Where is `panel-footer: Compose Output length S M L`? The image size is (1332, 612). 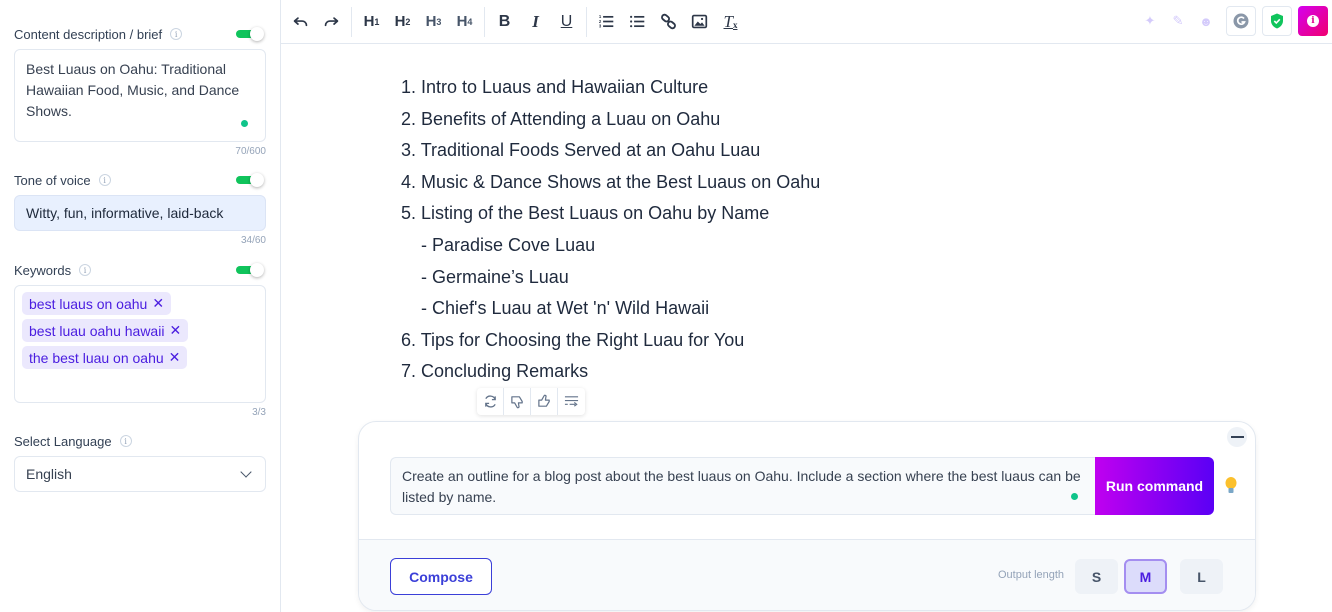 panel-footer: Compose Output length S M L is located at coordinates (807, 574).